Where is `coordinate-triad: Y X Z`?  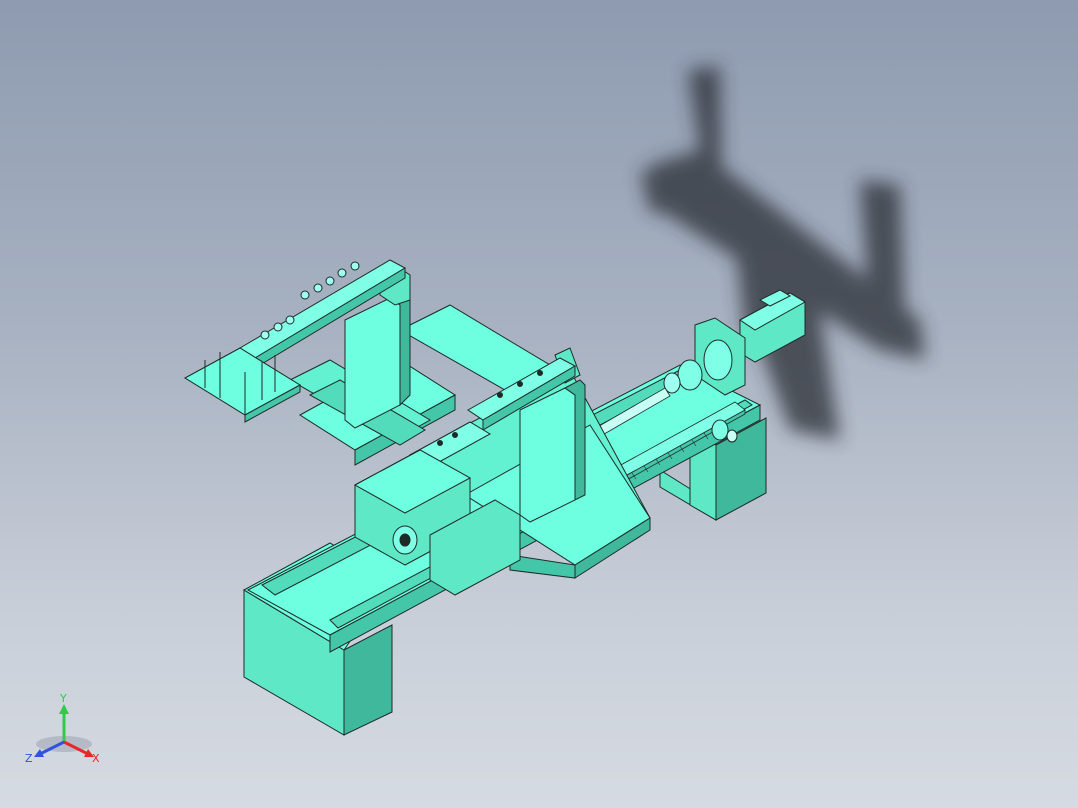 coordinate-triad: Y X Z is located at coordinates (62, 728).